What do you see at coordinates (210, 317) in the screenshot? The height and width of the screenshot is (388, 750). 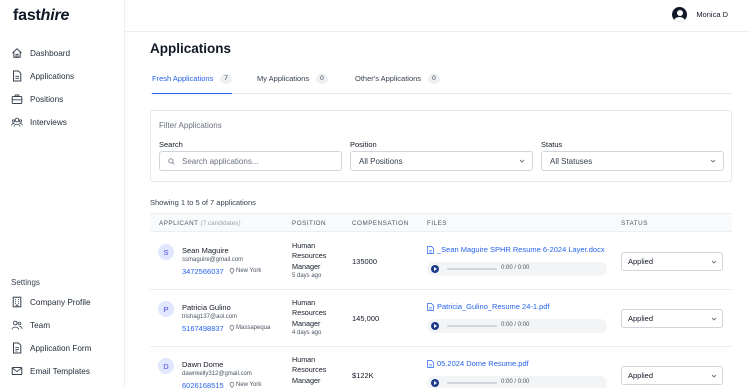 I see `applicant-email: trishag137@aol.com` at bounding box center [210, 317].